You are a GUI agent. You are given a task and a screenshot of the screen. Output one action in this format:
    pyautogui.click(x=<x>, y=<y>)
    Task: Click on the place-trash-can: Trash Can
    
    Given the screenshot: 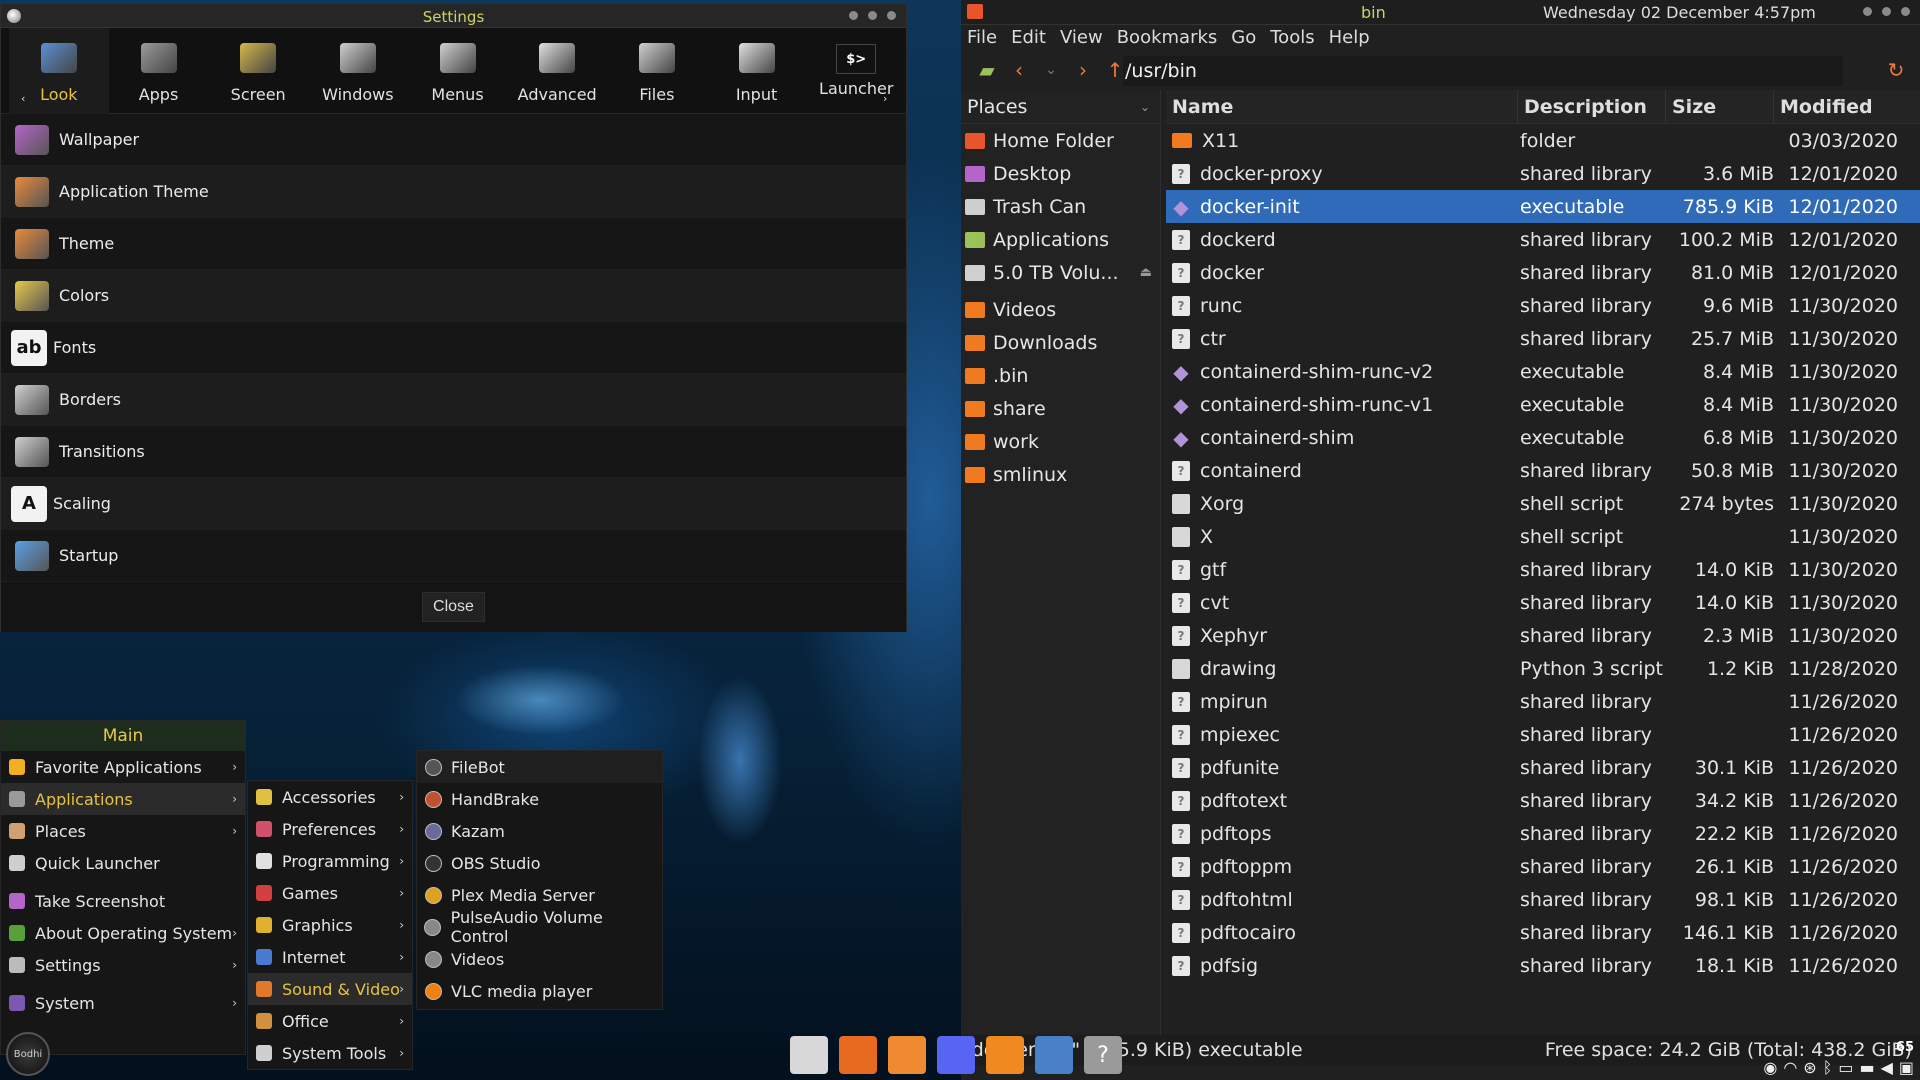 What is the action you would take?
    pyautogui.click(x=1060, y=206)
    